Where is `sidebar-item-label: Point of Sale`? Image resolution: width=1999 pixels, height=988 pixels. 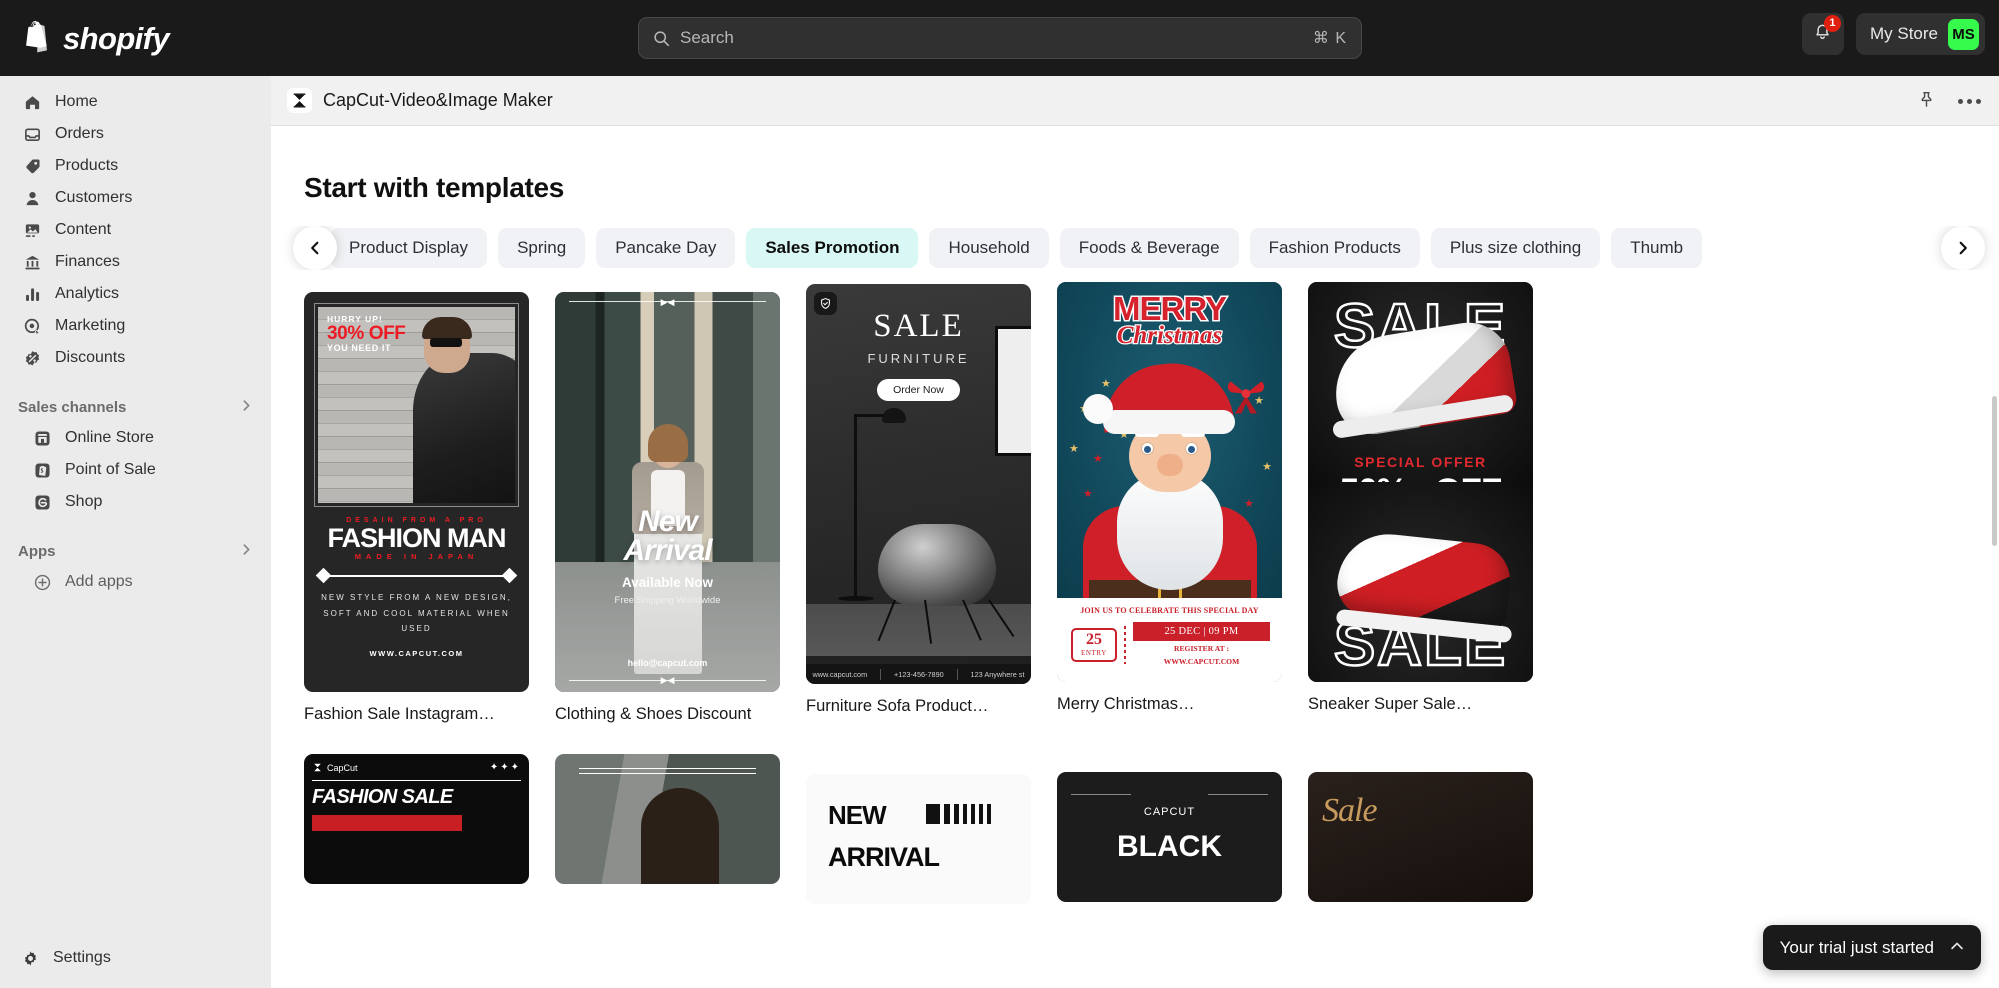 sidebar-item-label: Point of Sale is located at coordinates (110, 469).